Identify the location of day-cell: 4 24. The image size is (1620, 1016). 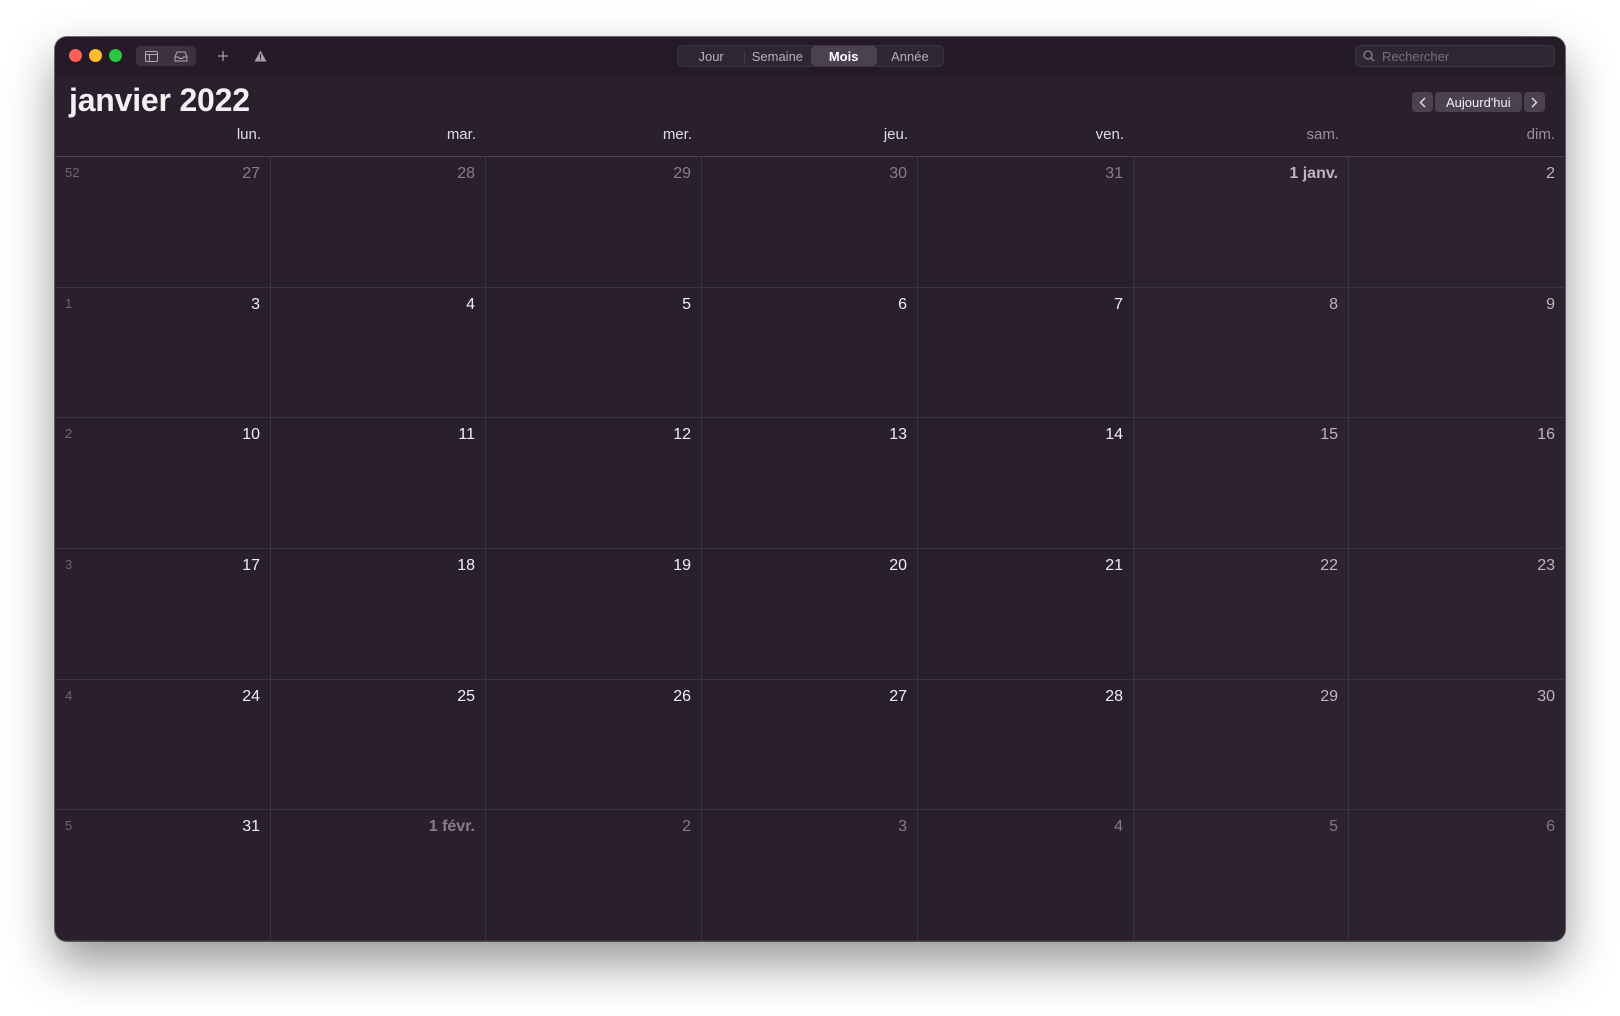
(163, 745).